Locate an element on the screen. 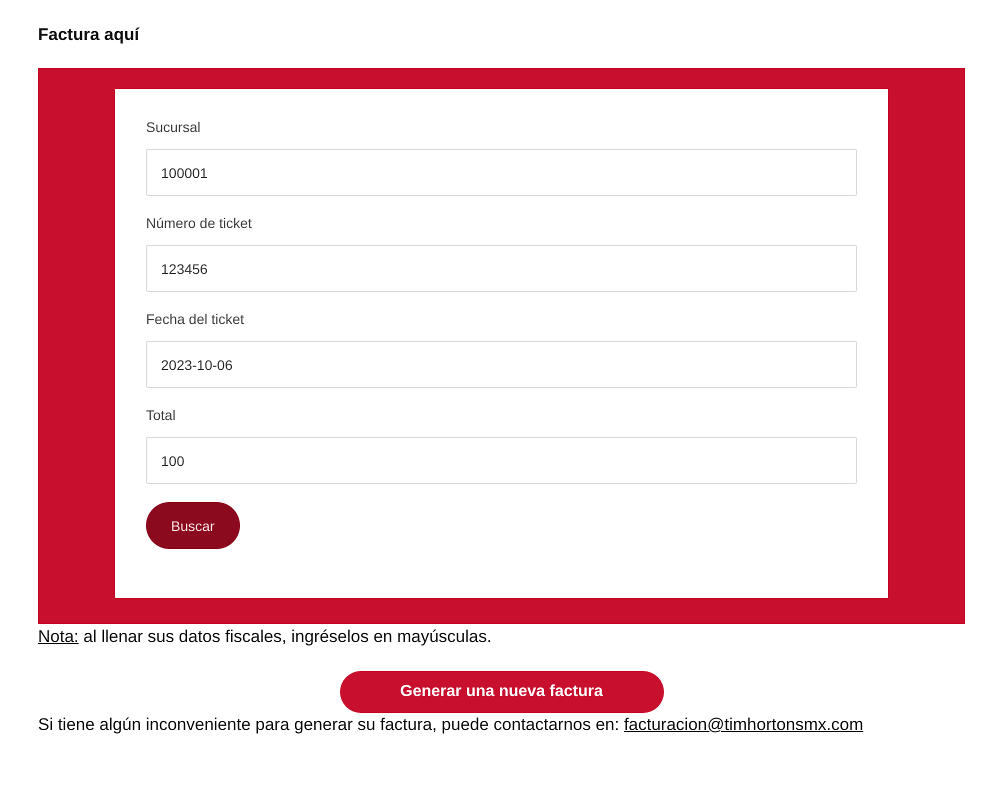 Image resolution: width=1000 pixels, height=785 pixels. page-heading: Factura aquí is located at coordinates (89, 35).